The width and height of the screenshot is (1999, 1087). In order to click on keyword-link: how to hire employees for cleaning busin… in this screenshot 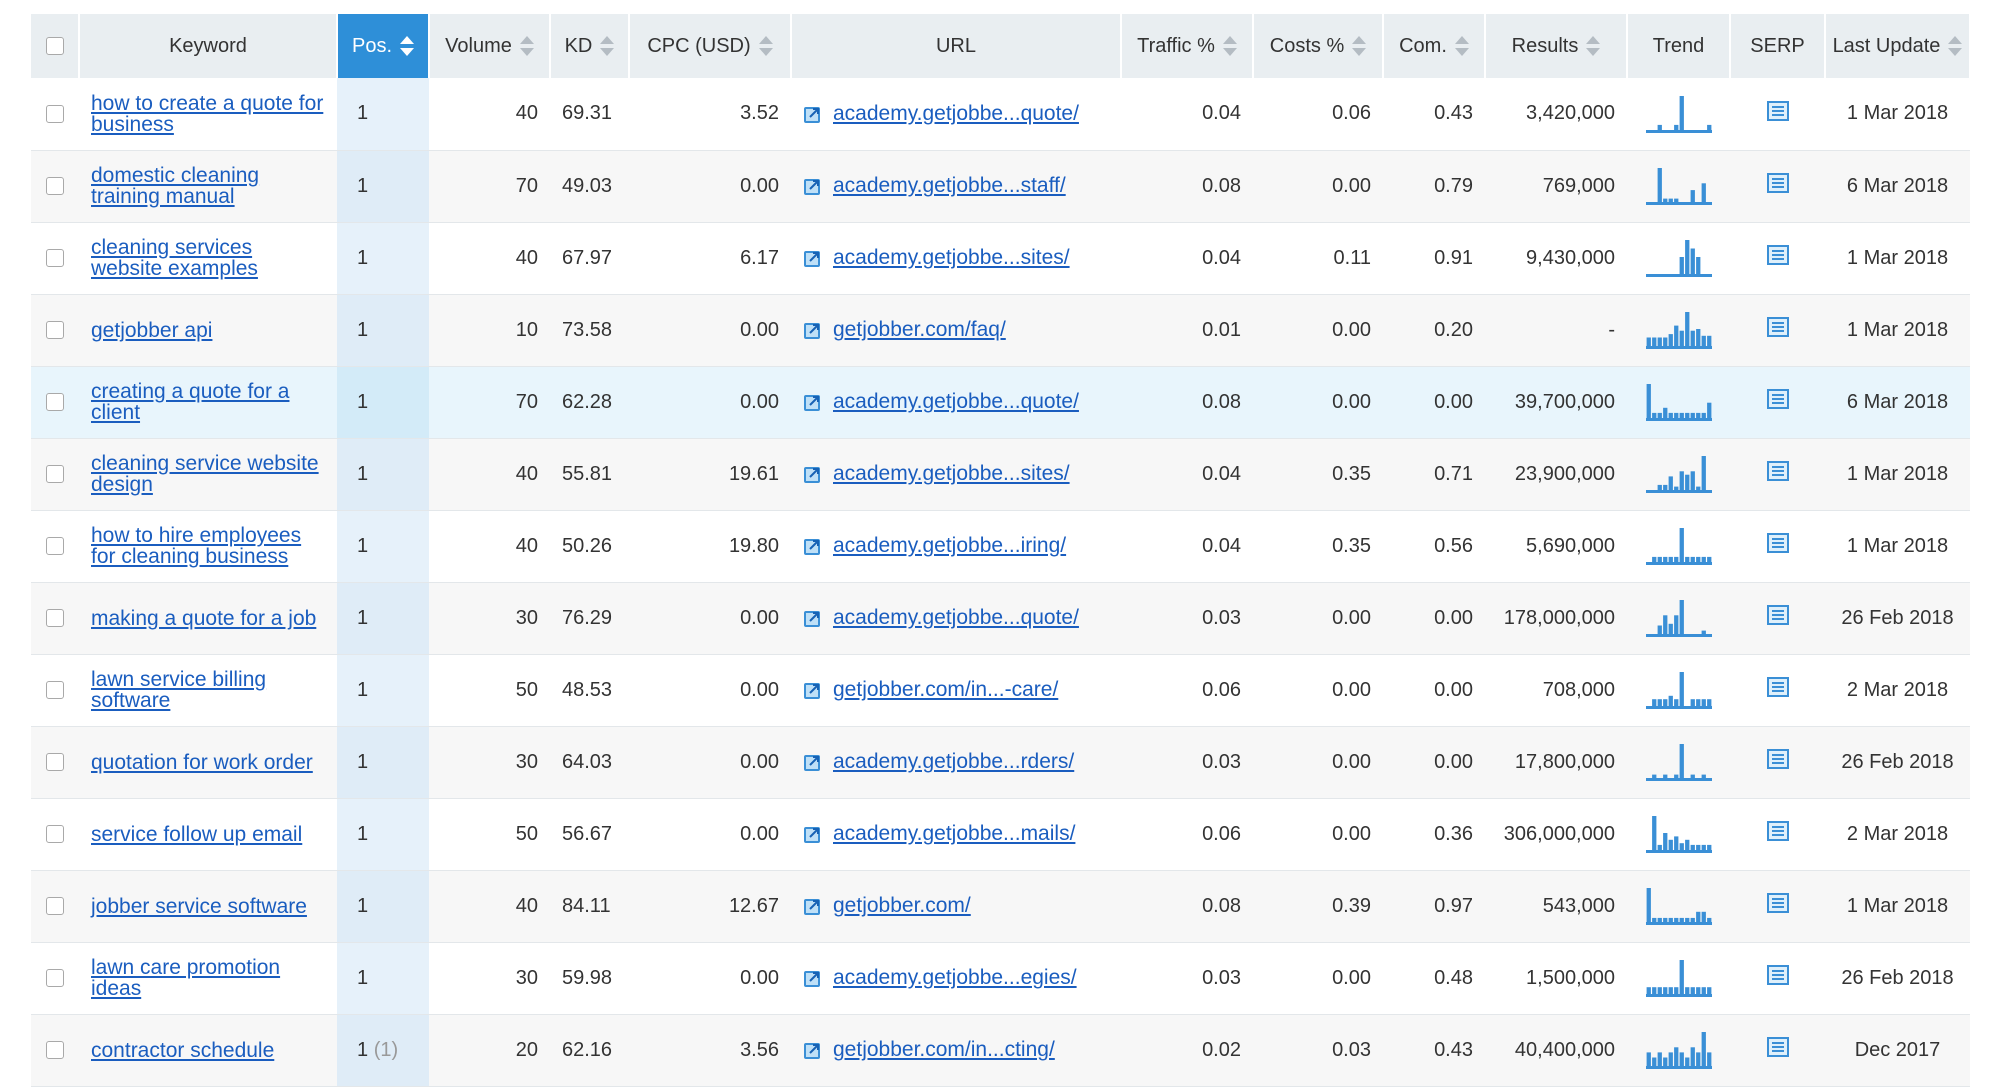, I will do `click(208, 546)`.